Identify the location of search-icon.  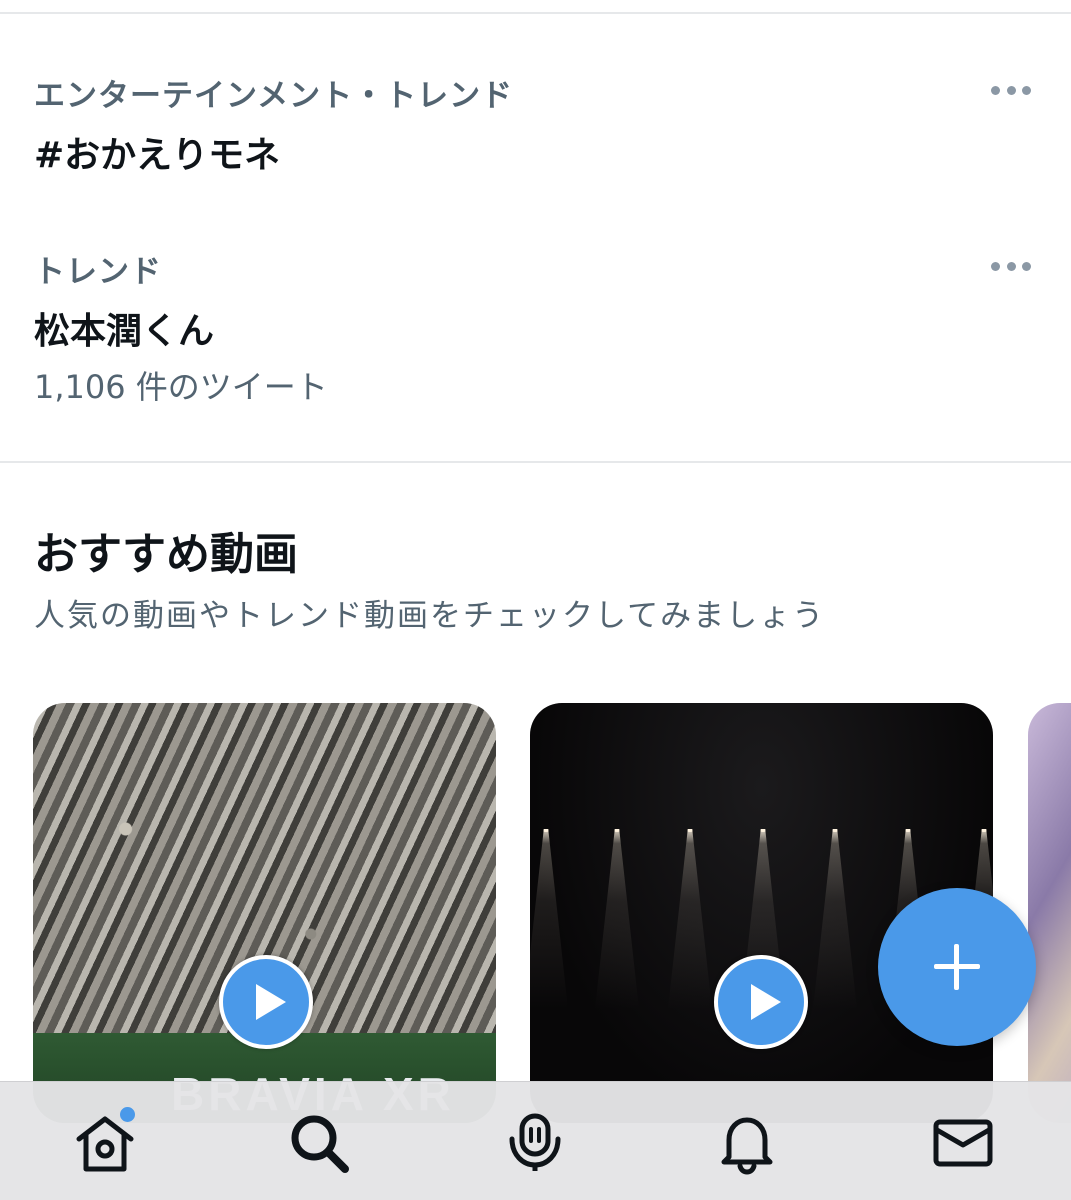
(320, 1144).